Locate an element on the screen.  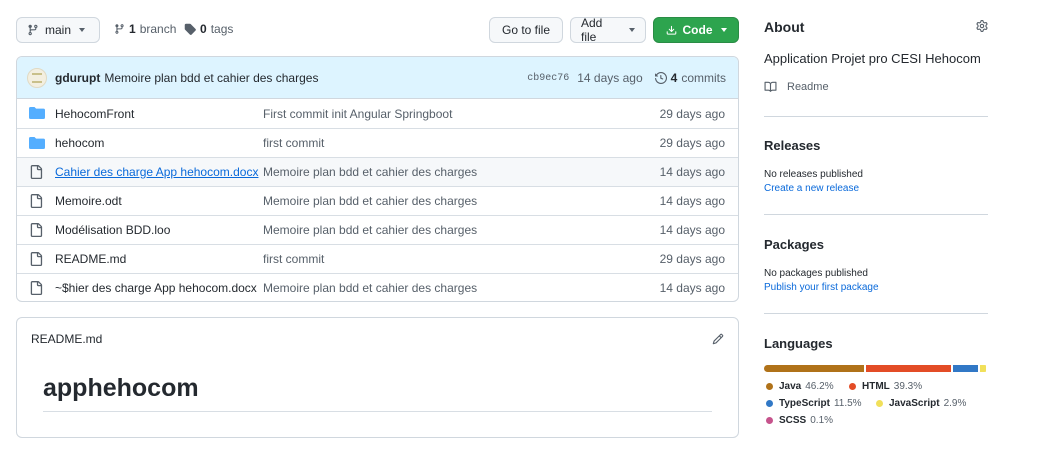
file-name: hehocom is located at coordinates (79, 143).